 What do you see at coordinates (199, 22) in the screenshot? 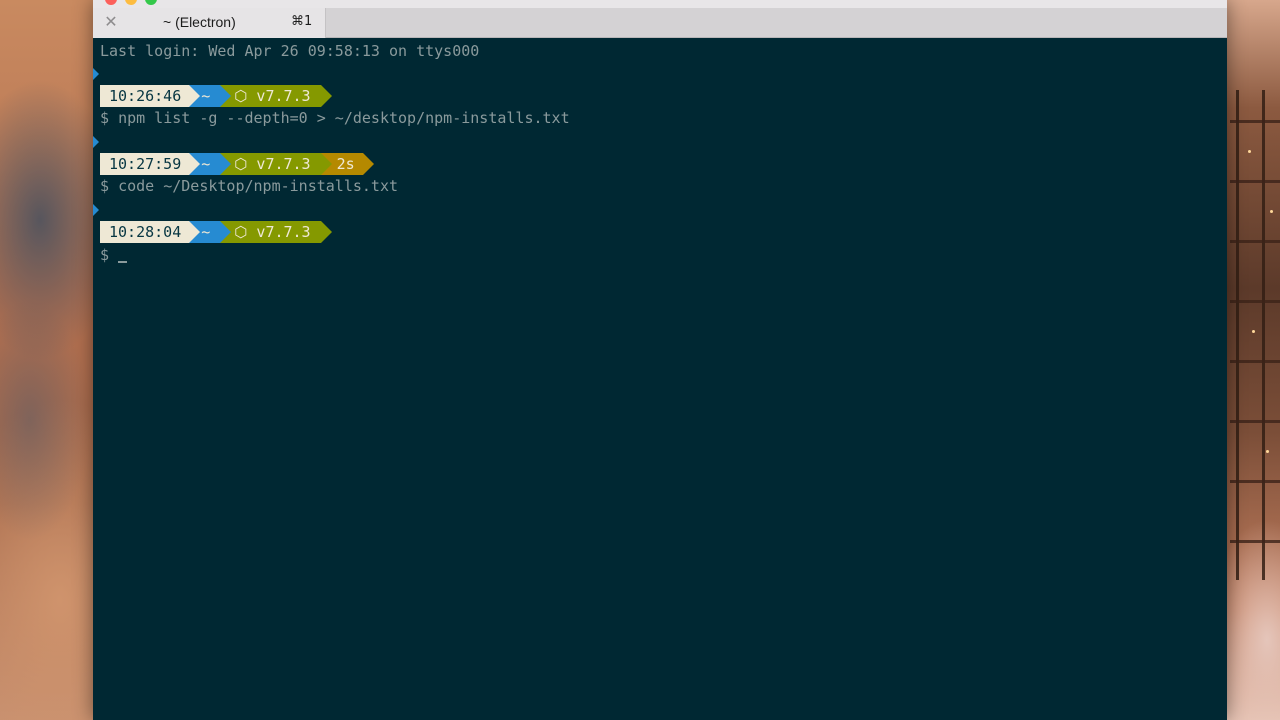
I see `tab-title: ~ (Electron)` at bounding box center [199, 22].